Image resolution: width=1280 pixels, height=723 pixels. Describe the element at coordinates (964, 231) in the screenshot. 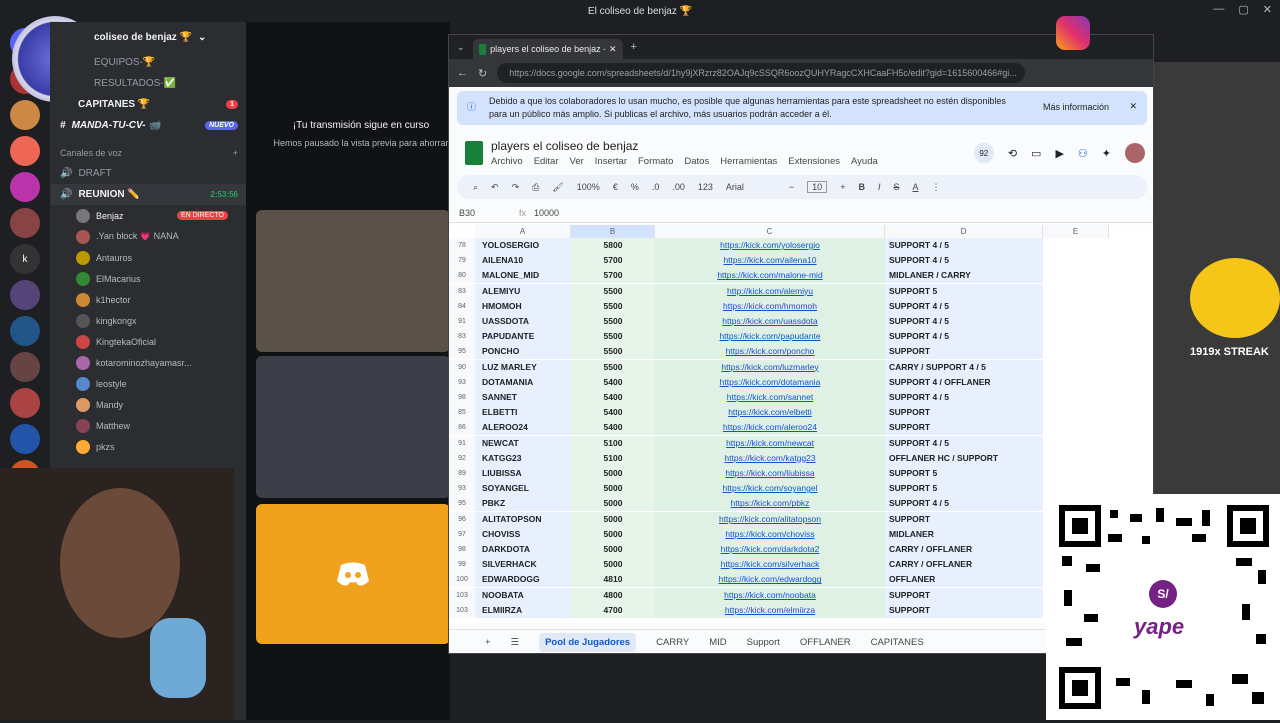

I see `column-header: D` at that location.